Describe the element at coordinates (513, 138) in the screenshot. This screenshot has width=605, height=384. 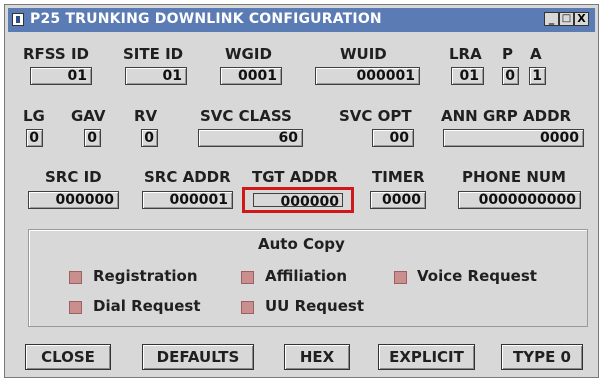
I see `ann-grp-addr-field: 0000` at that location.